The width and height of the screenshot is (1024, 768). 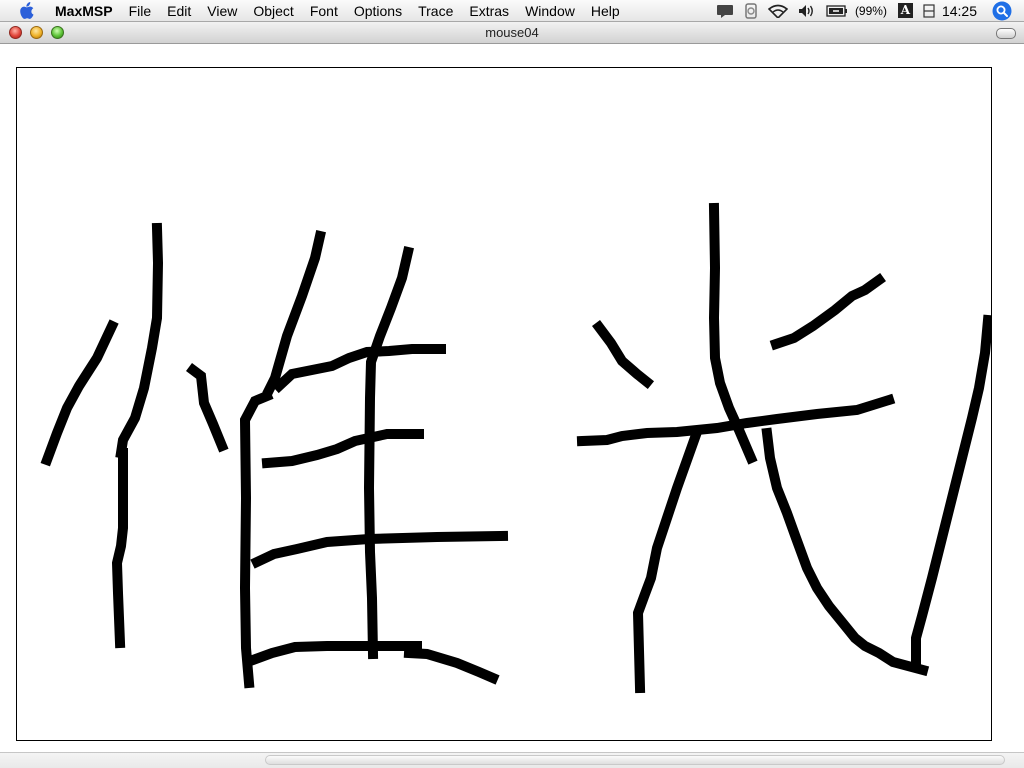 I want to click on menu-edit: Edit, so click(x=179, y=11).